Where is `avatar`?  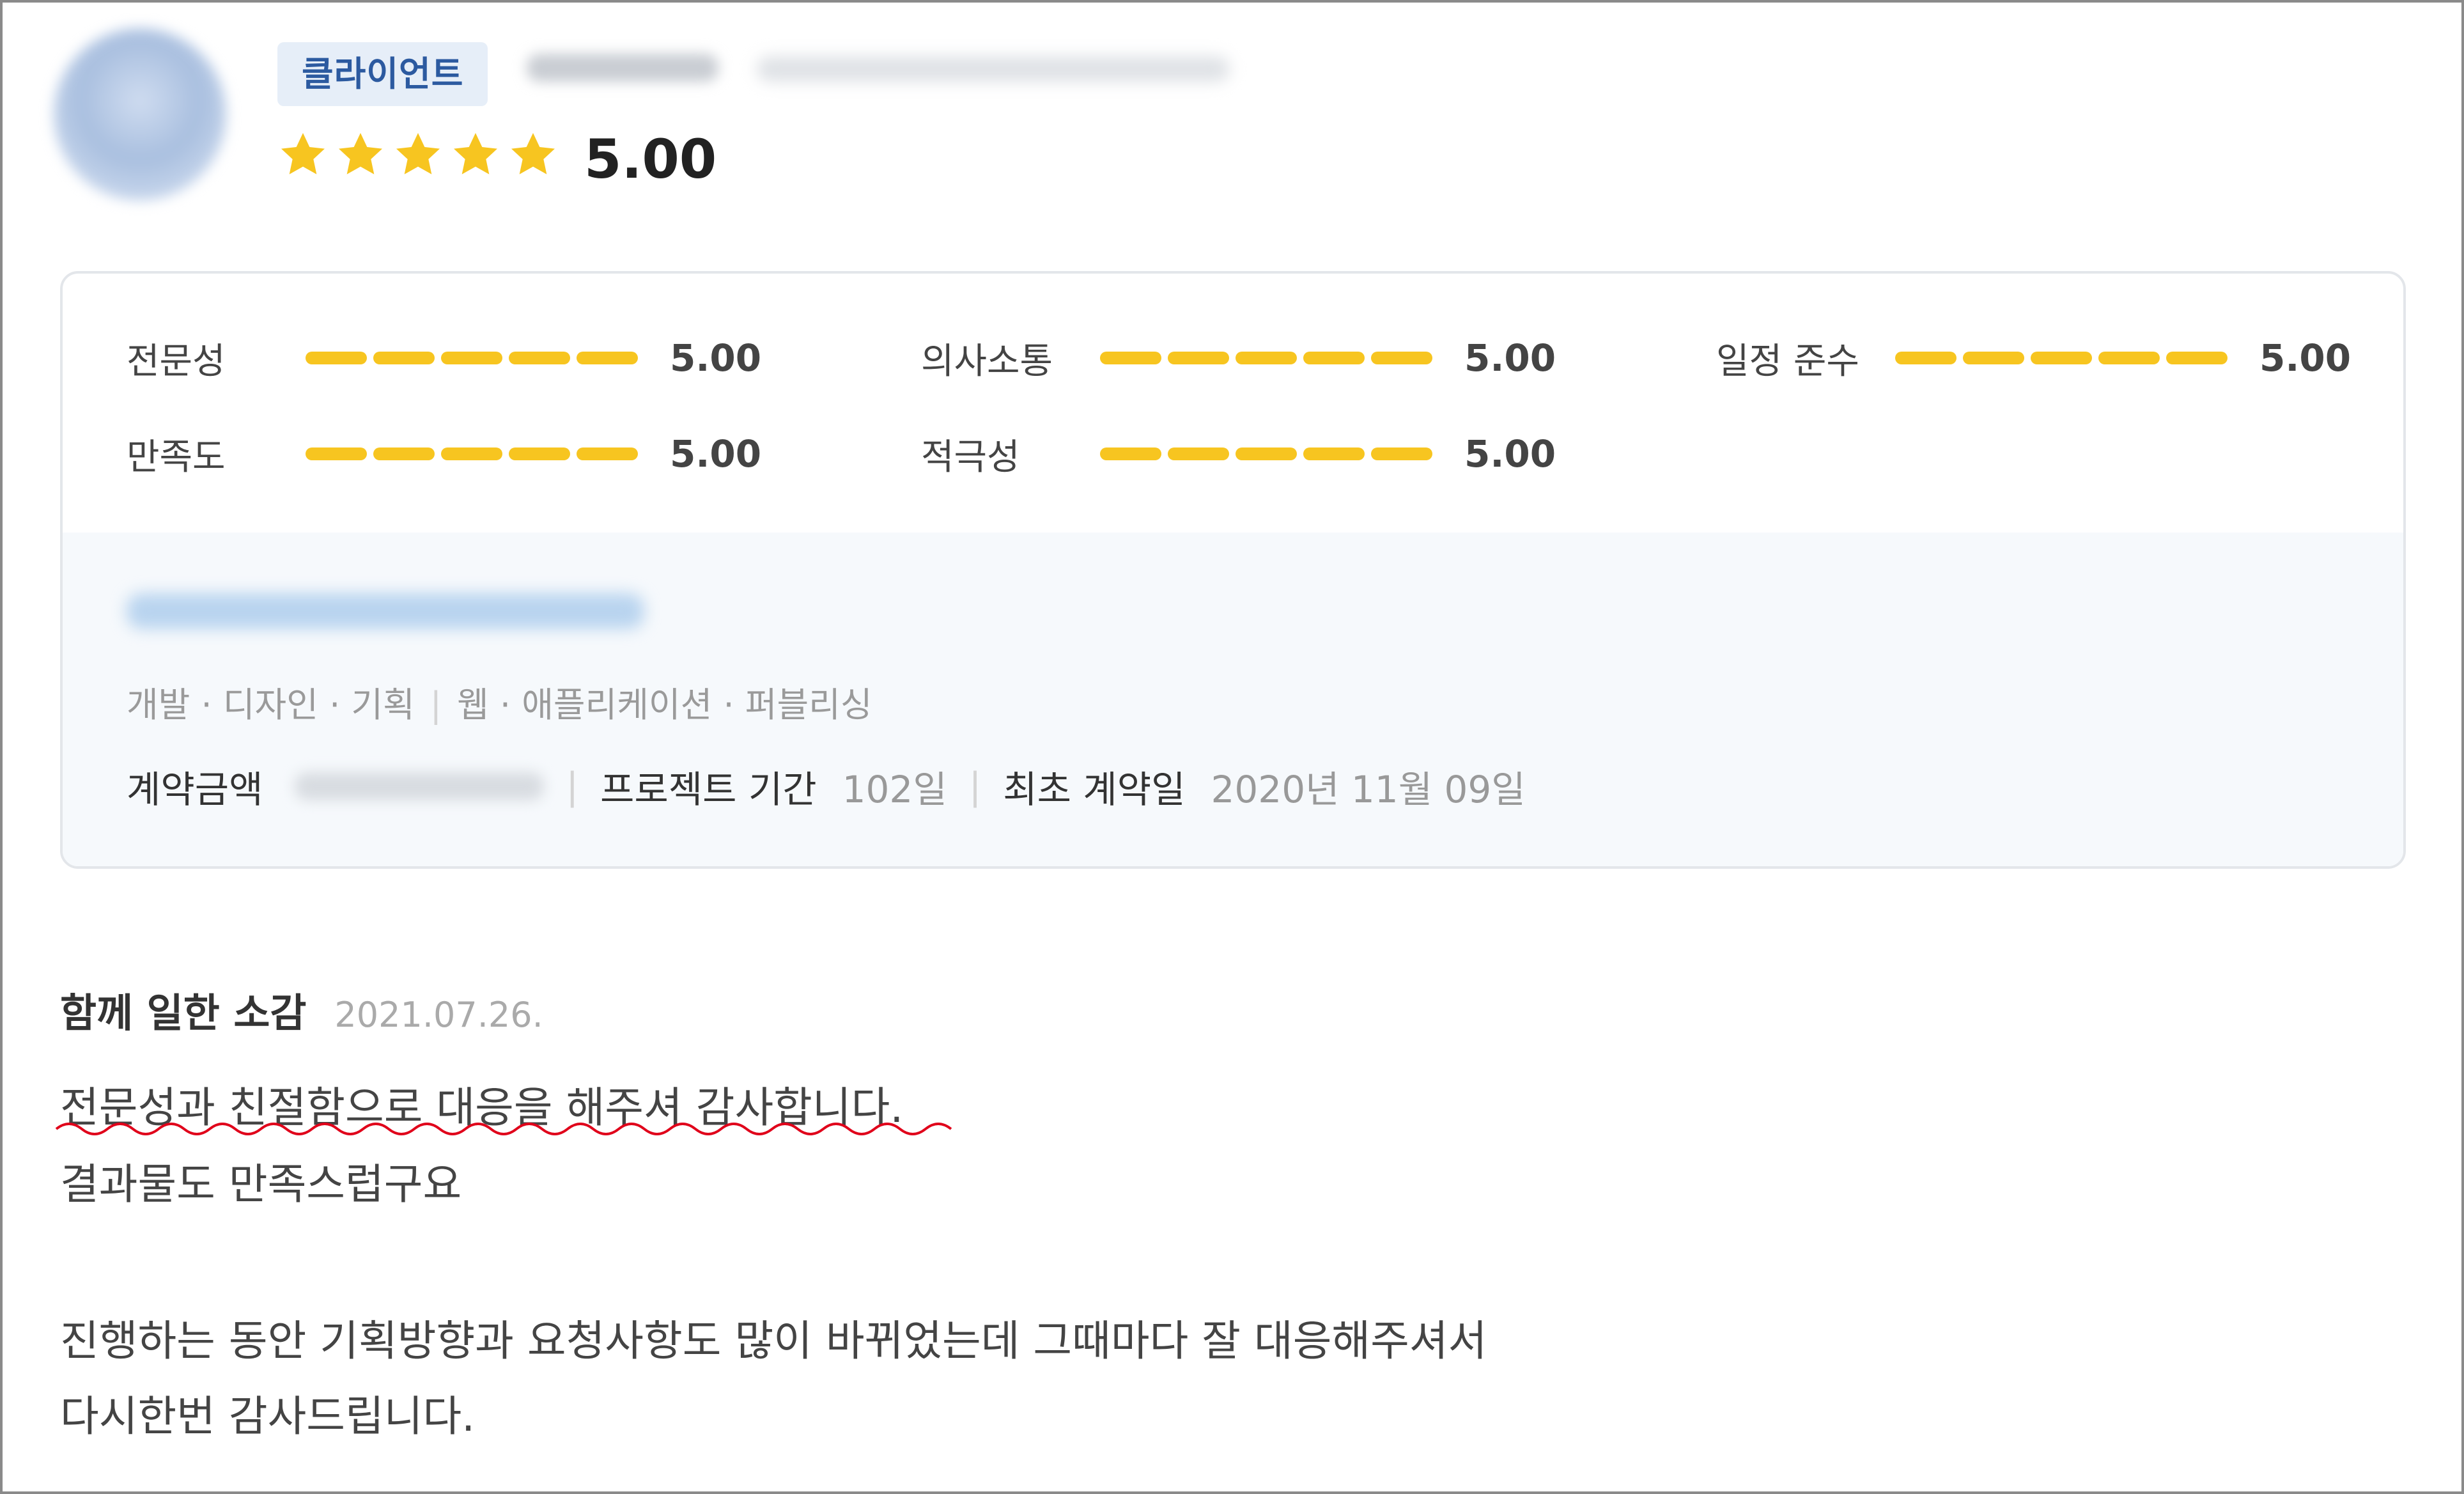
avatar is located at coordinates (140, 114).